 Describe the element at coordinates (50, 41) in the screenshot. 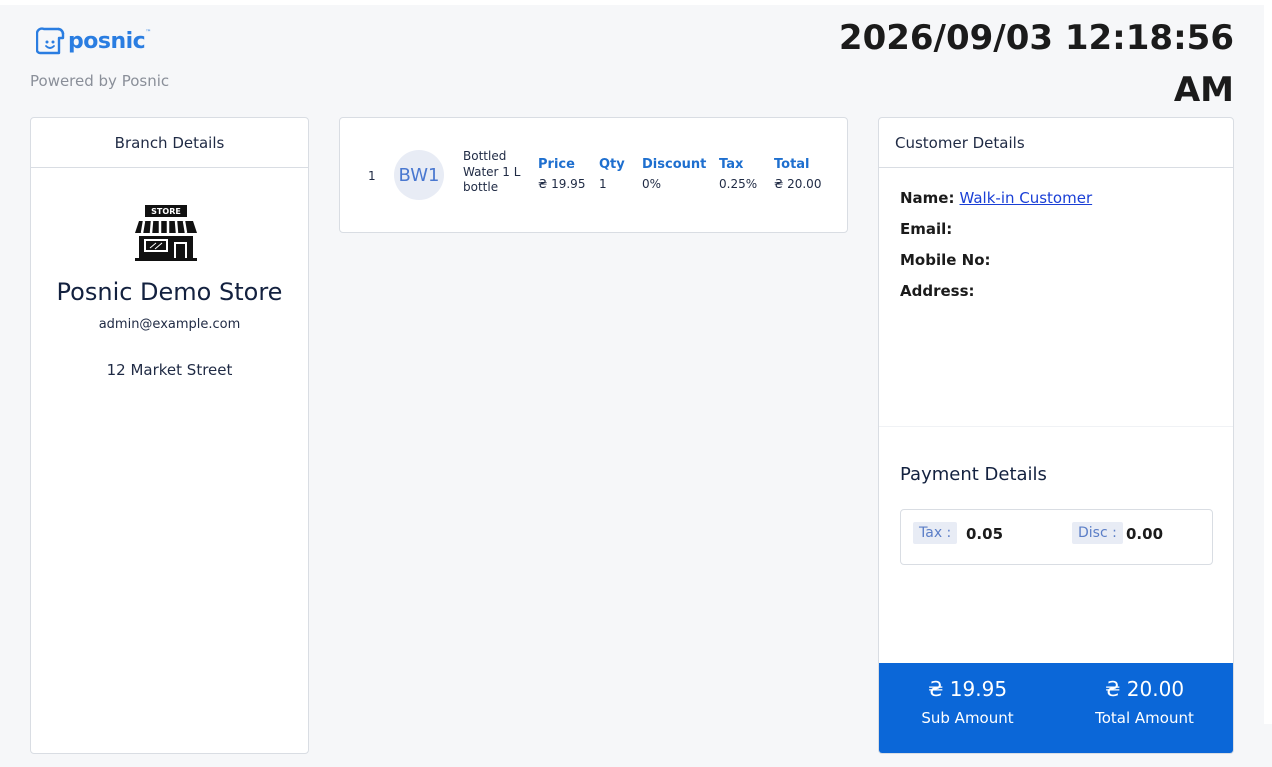

I see `posnic-logo-icon` at that location.